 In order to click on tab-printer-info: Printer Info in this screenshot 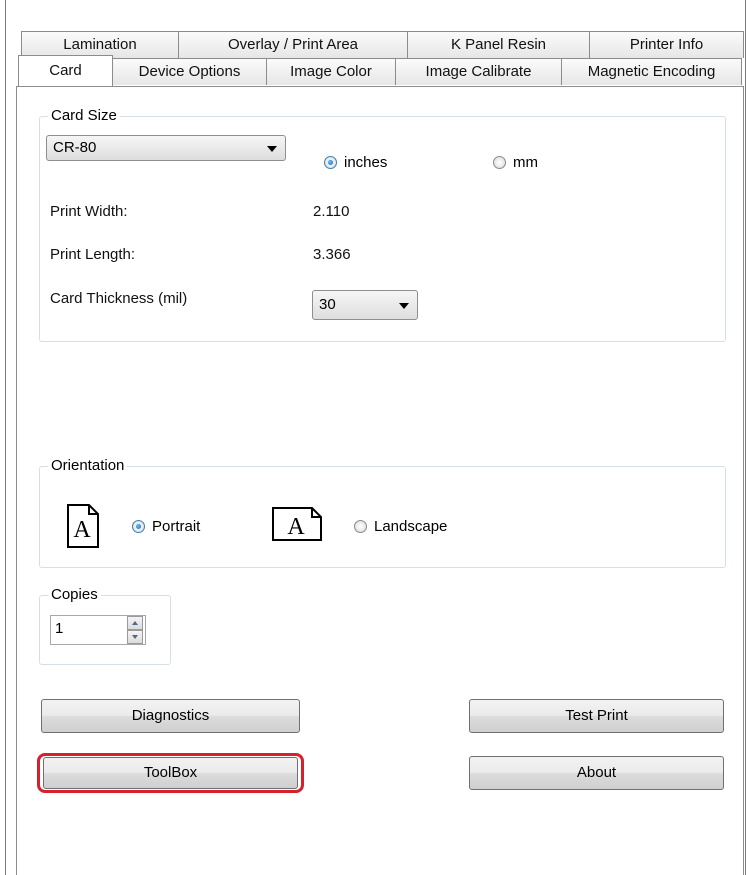, I will do `click(666, 44)`.